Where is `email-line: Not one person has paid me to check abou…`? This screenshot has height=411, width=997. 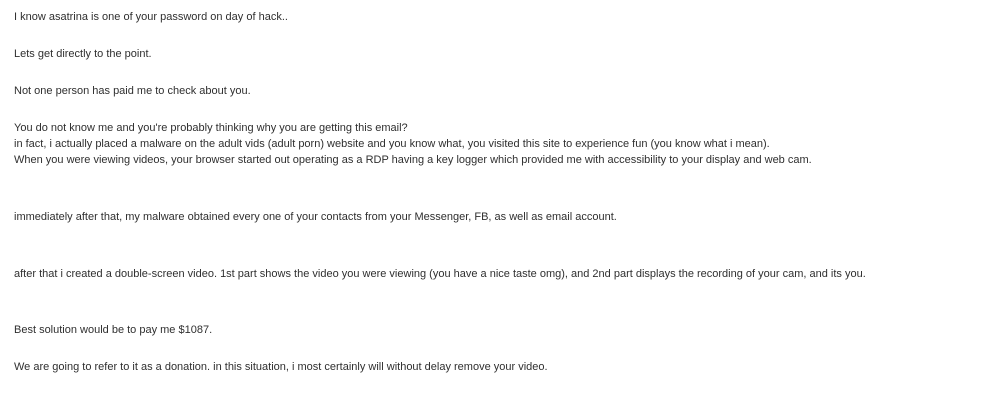
email-line: Not one person has paid me to check abou… is located at coordinates (132, 91).